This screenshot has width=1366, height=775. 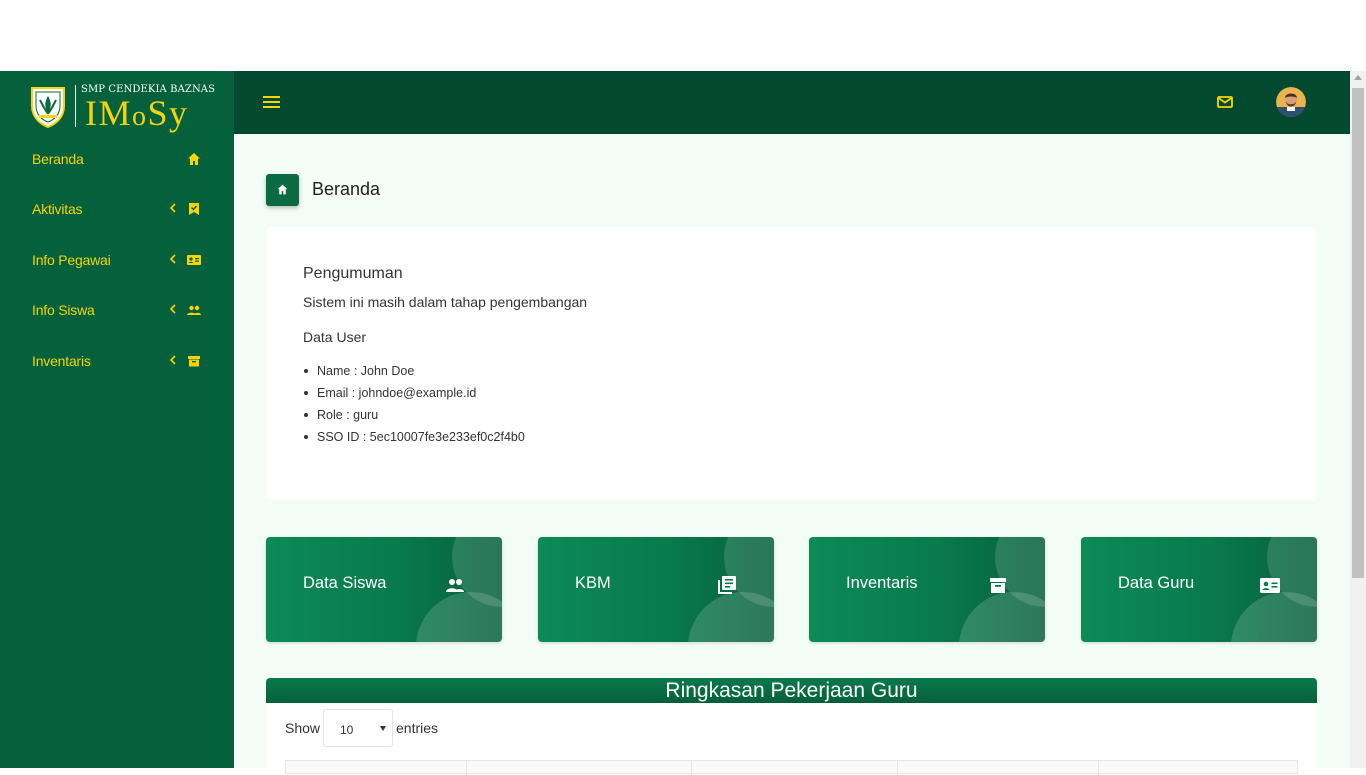 What do you see at coordinates (347, 730) in the screenshot?
I see `page-size-value: 10` at bounding box center [347, 730].